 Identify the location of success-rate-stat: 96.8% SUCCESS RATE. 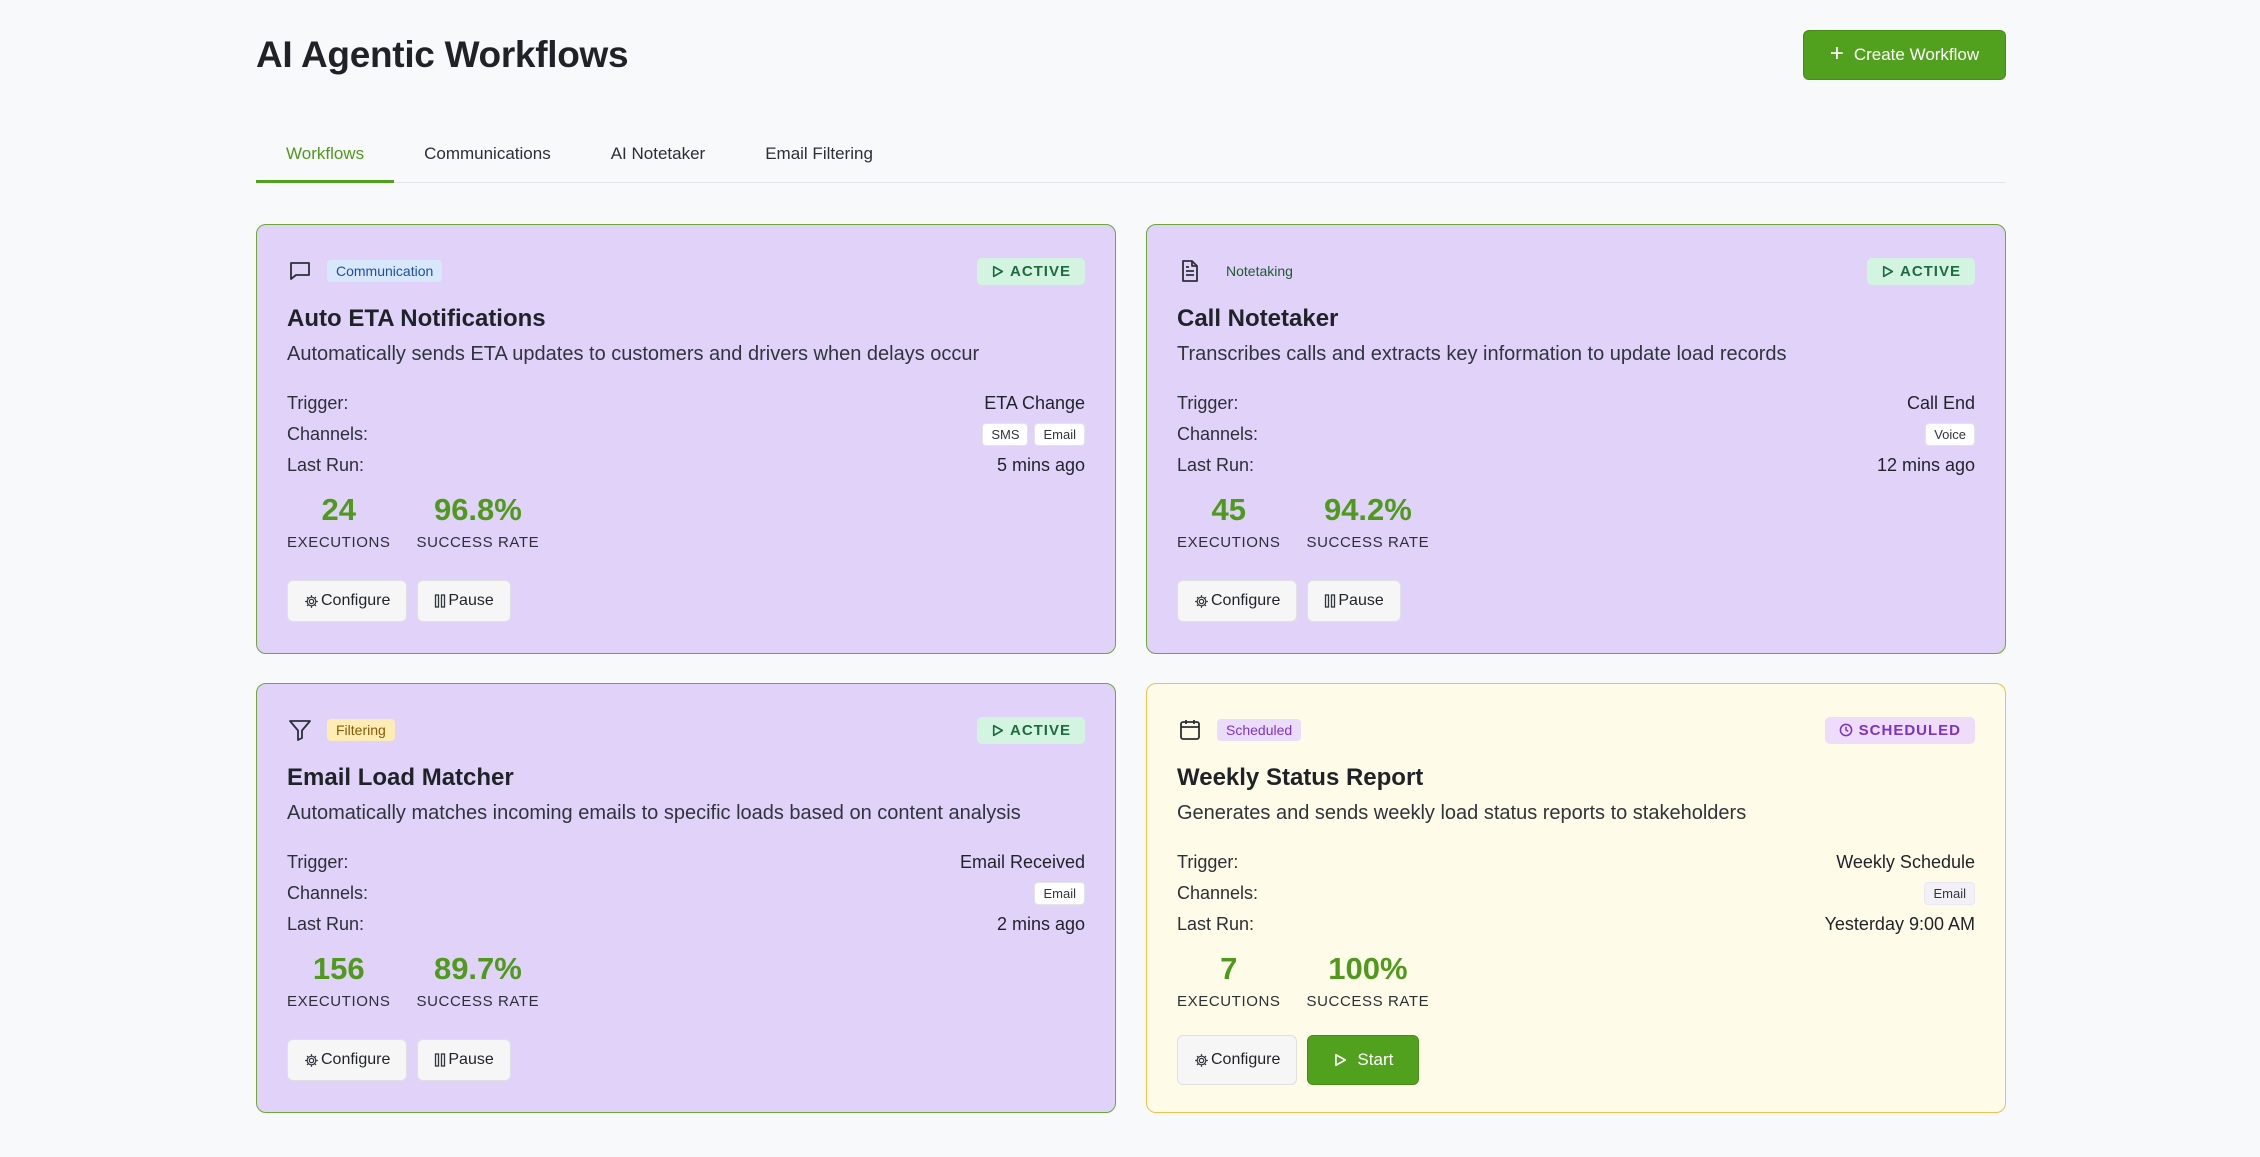
(478, 522).